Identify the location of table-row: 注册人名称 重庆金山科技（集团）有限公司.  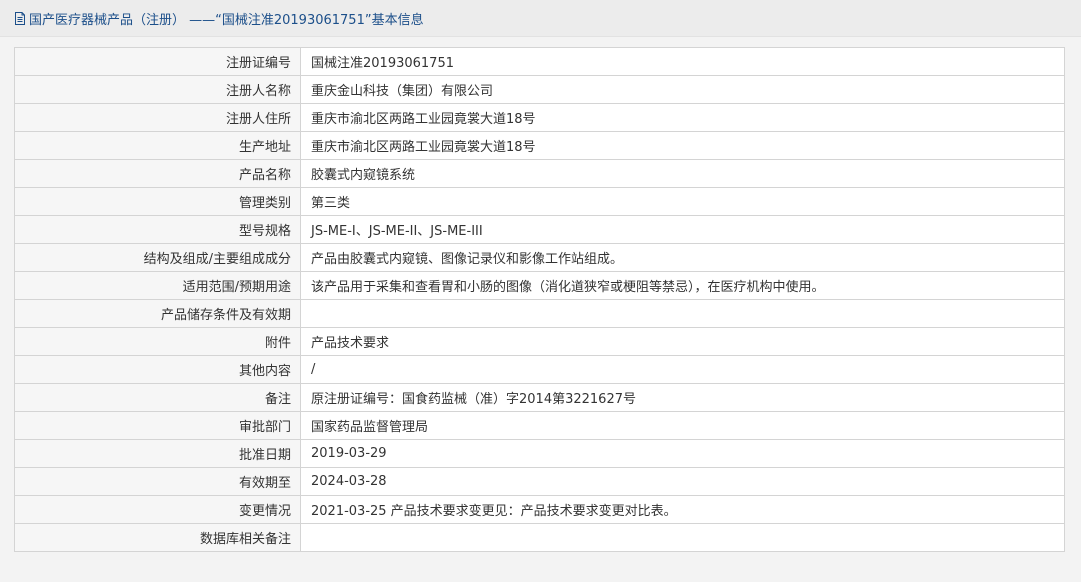
(539, 89).